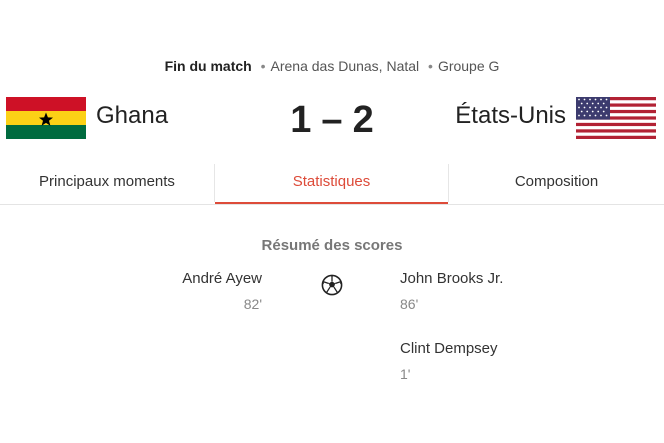  I want to click on match-venue: Arena das Dunas, Natal, so click(345, 66).